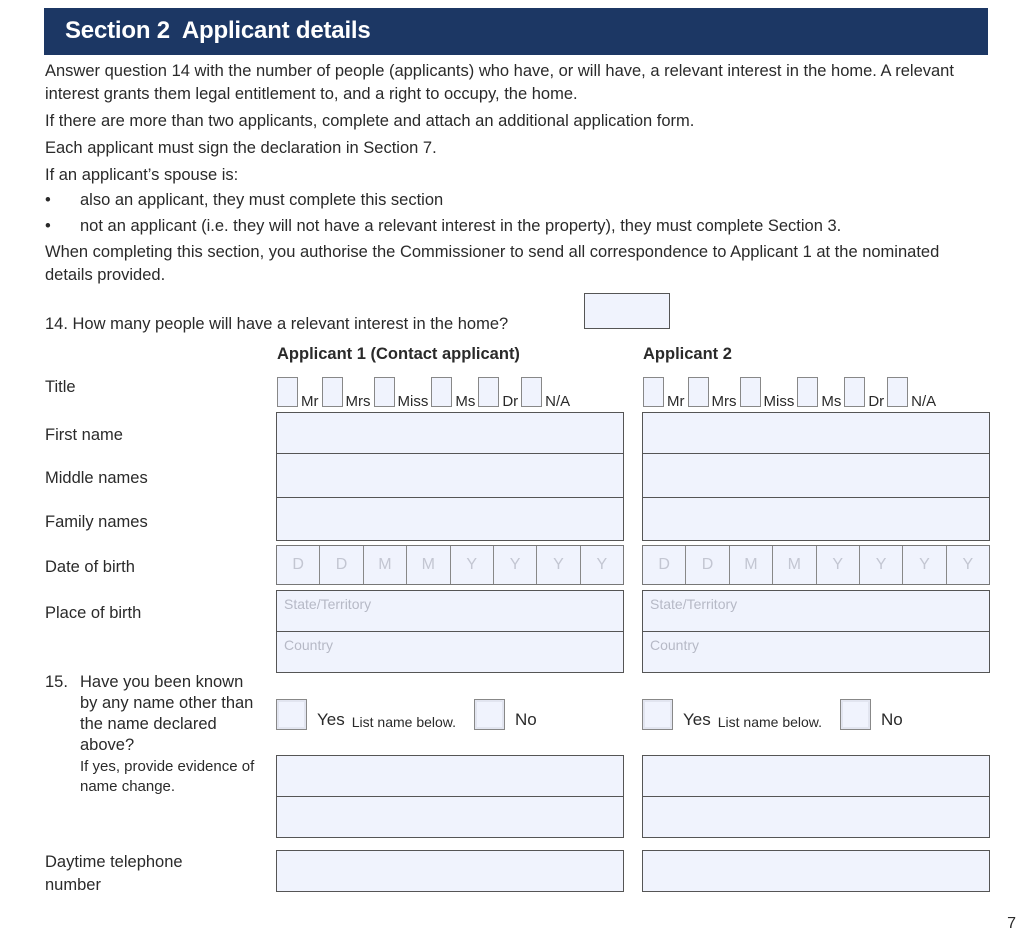  I want to click on applicant2-title-options: Mr Mrs Miss Ms Dr N/A, so click(791, 393).